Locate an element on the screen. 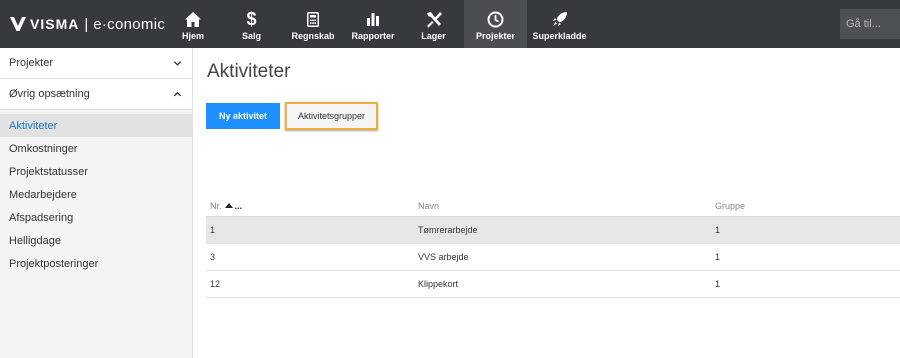 Image resolution: width=900 pixels, height=358 pixels. table-row: 3 VVS arbejde 1 is located at coordinates (553, 257).